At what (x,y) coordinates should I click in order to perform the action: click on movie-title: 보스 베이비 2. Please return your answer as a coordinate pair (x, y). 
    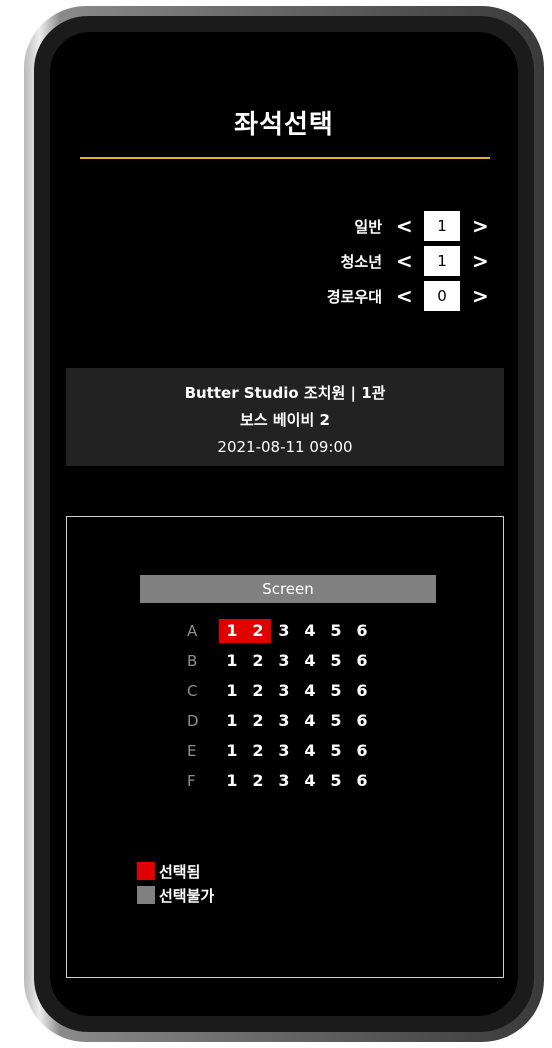
    Looking at the image, I should click on (285, 420).